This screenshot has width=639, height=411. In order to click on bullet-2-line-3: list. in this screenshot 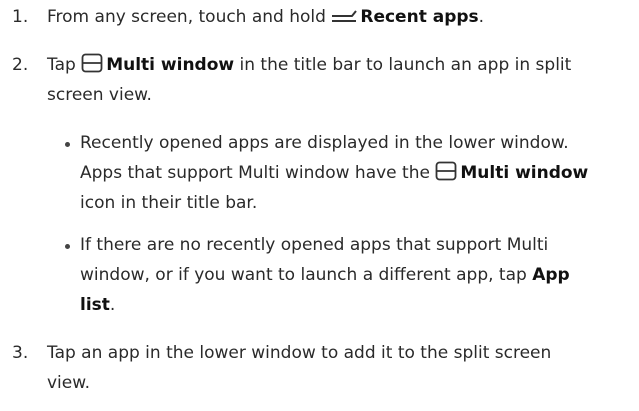, I will do `click(97, 305)`.